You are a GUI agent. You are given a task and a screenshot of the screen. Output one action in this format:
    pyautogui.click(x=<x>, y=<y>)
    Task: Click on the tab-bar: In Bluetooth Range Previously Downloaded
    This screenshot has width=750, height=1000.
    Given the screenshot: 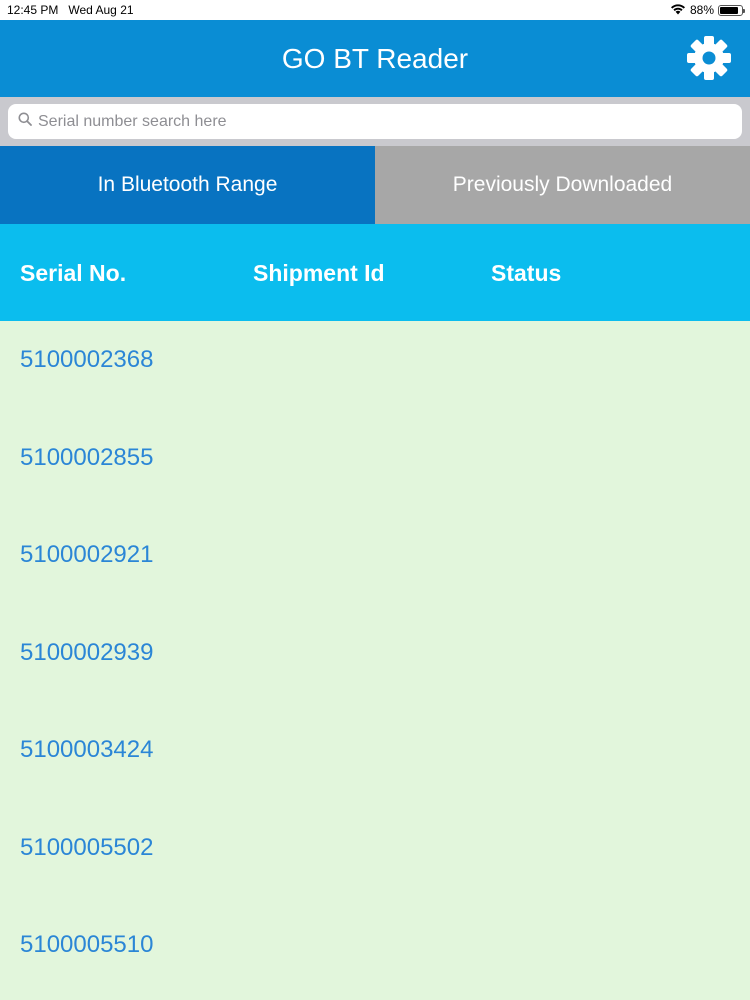 What is the action you would take?
    pyautogui.click(x=375, y=185)
    